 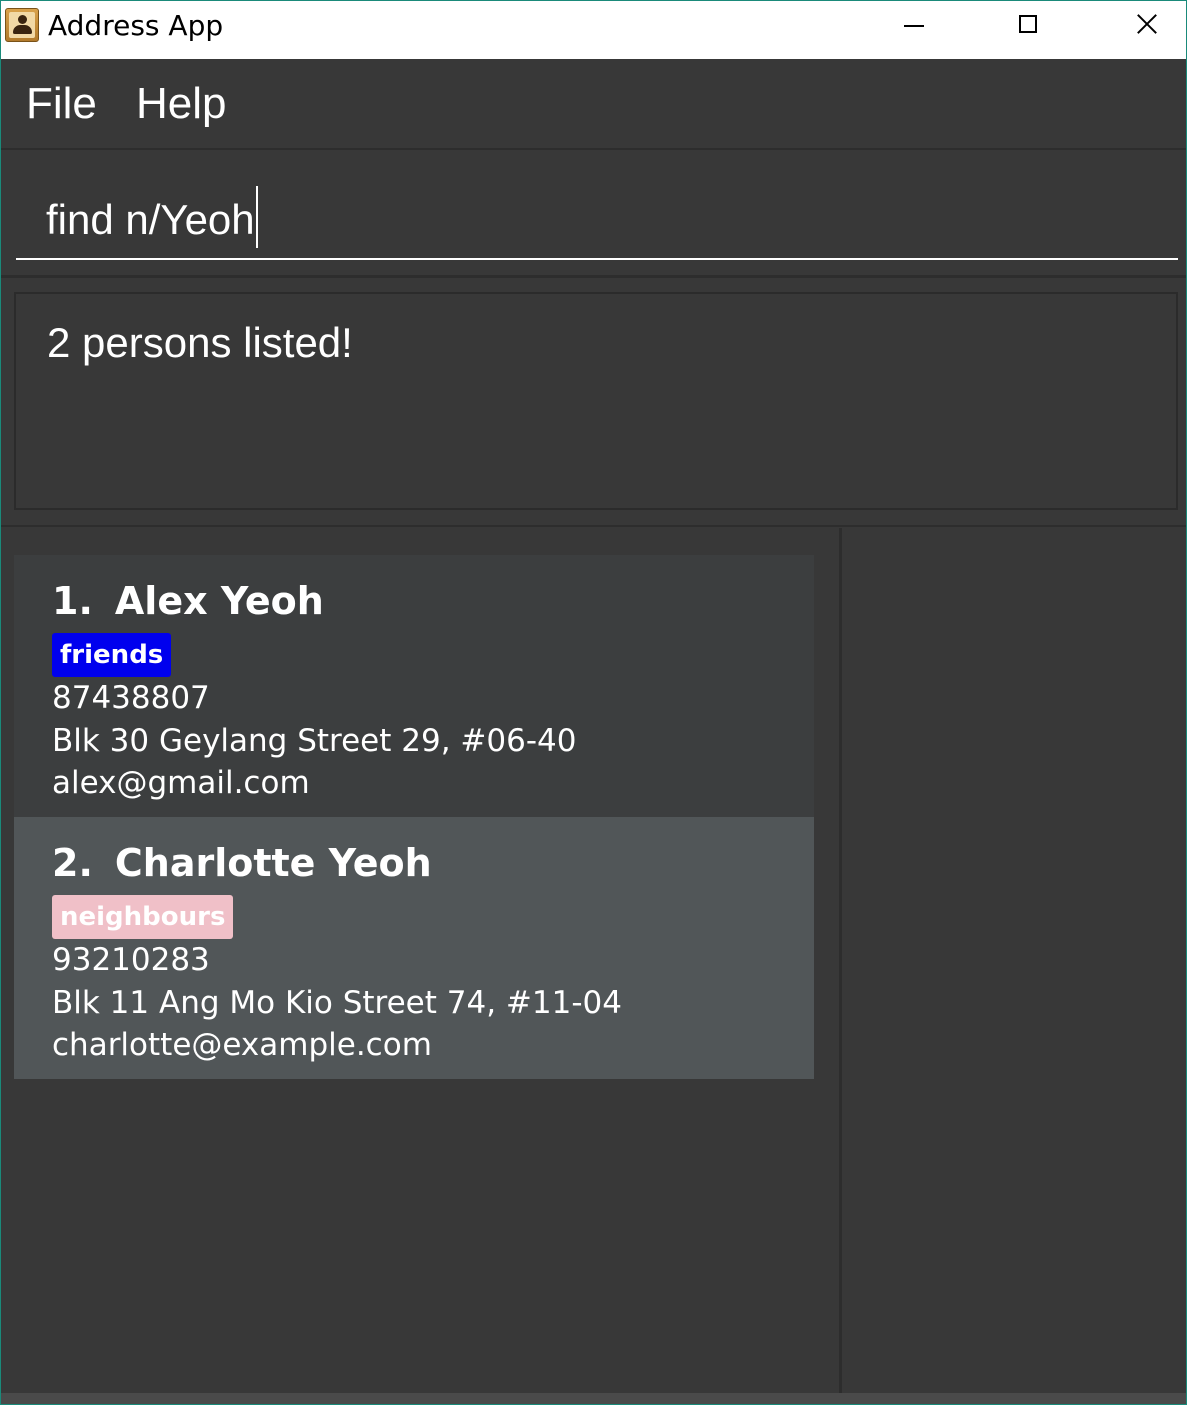 I want to click on status-bar, so click(x=593, y=1398).